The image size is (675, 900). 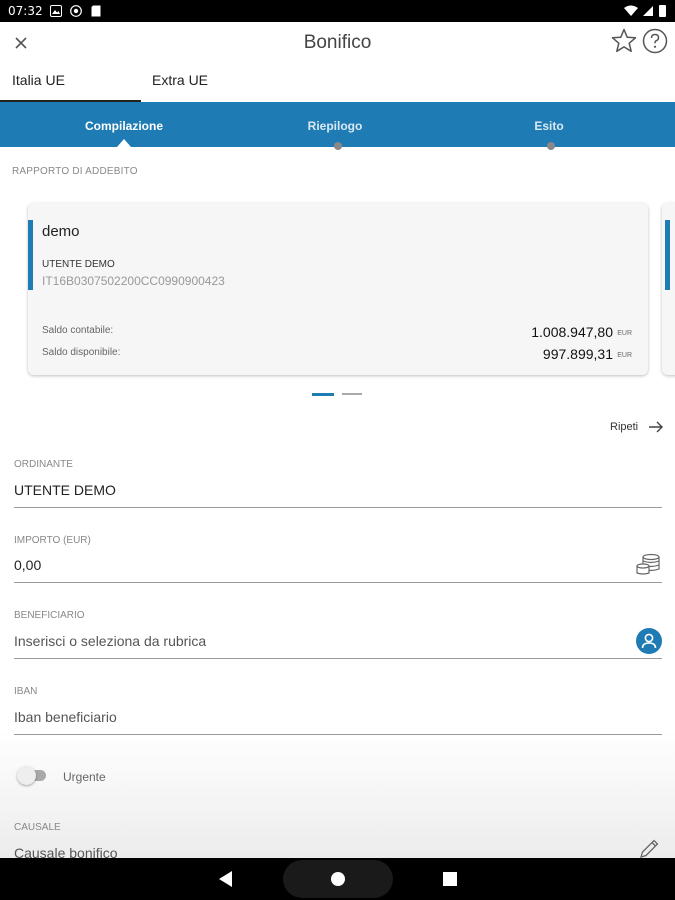 I want to click on image-notification-icon, so click(x=56, y=11).